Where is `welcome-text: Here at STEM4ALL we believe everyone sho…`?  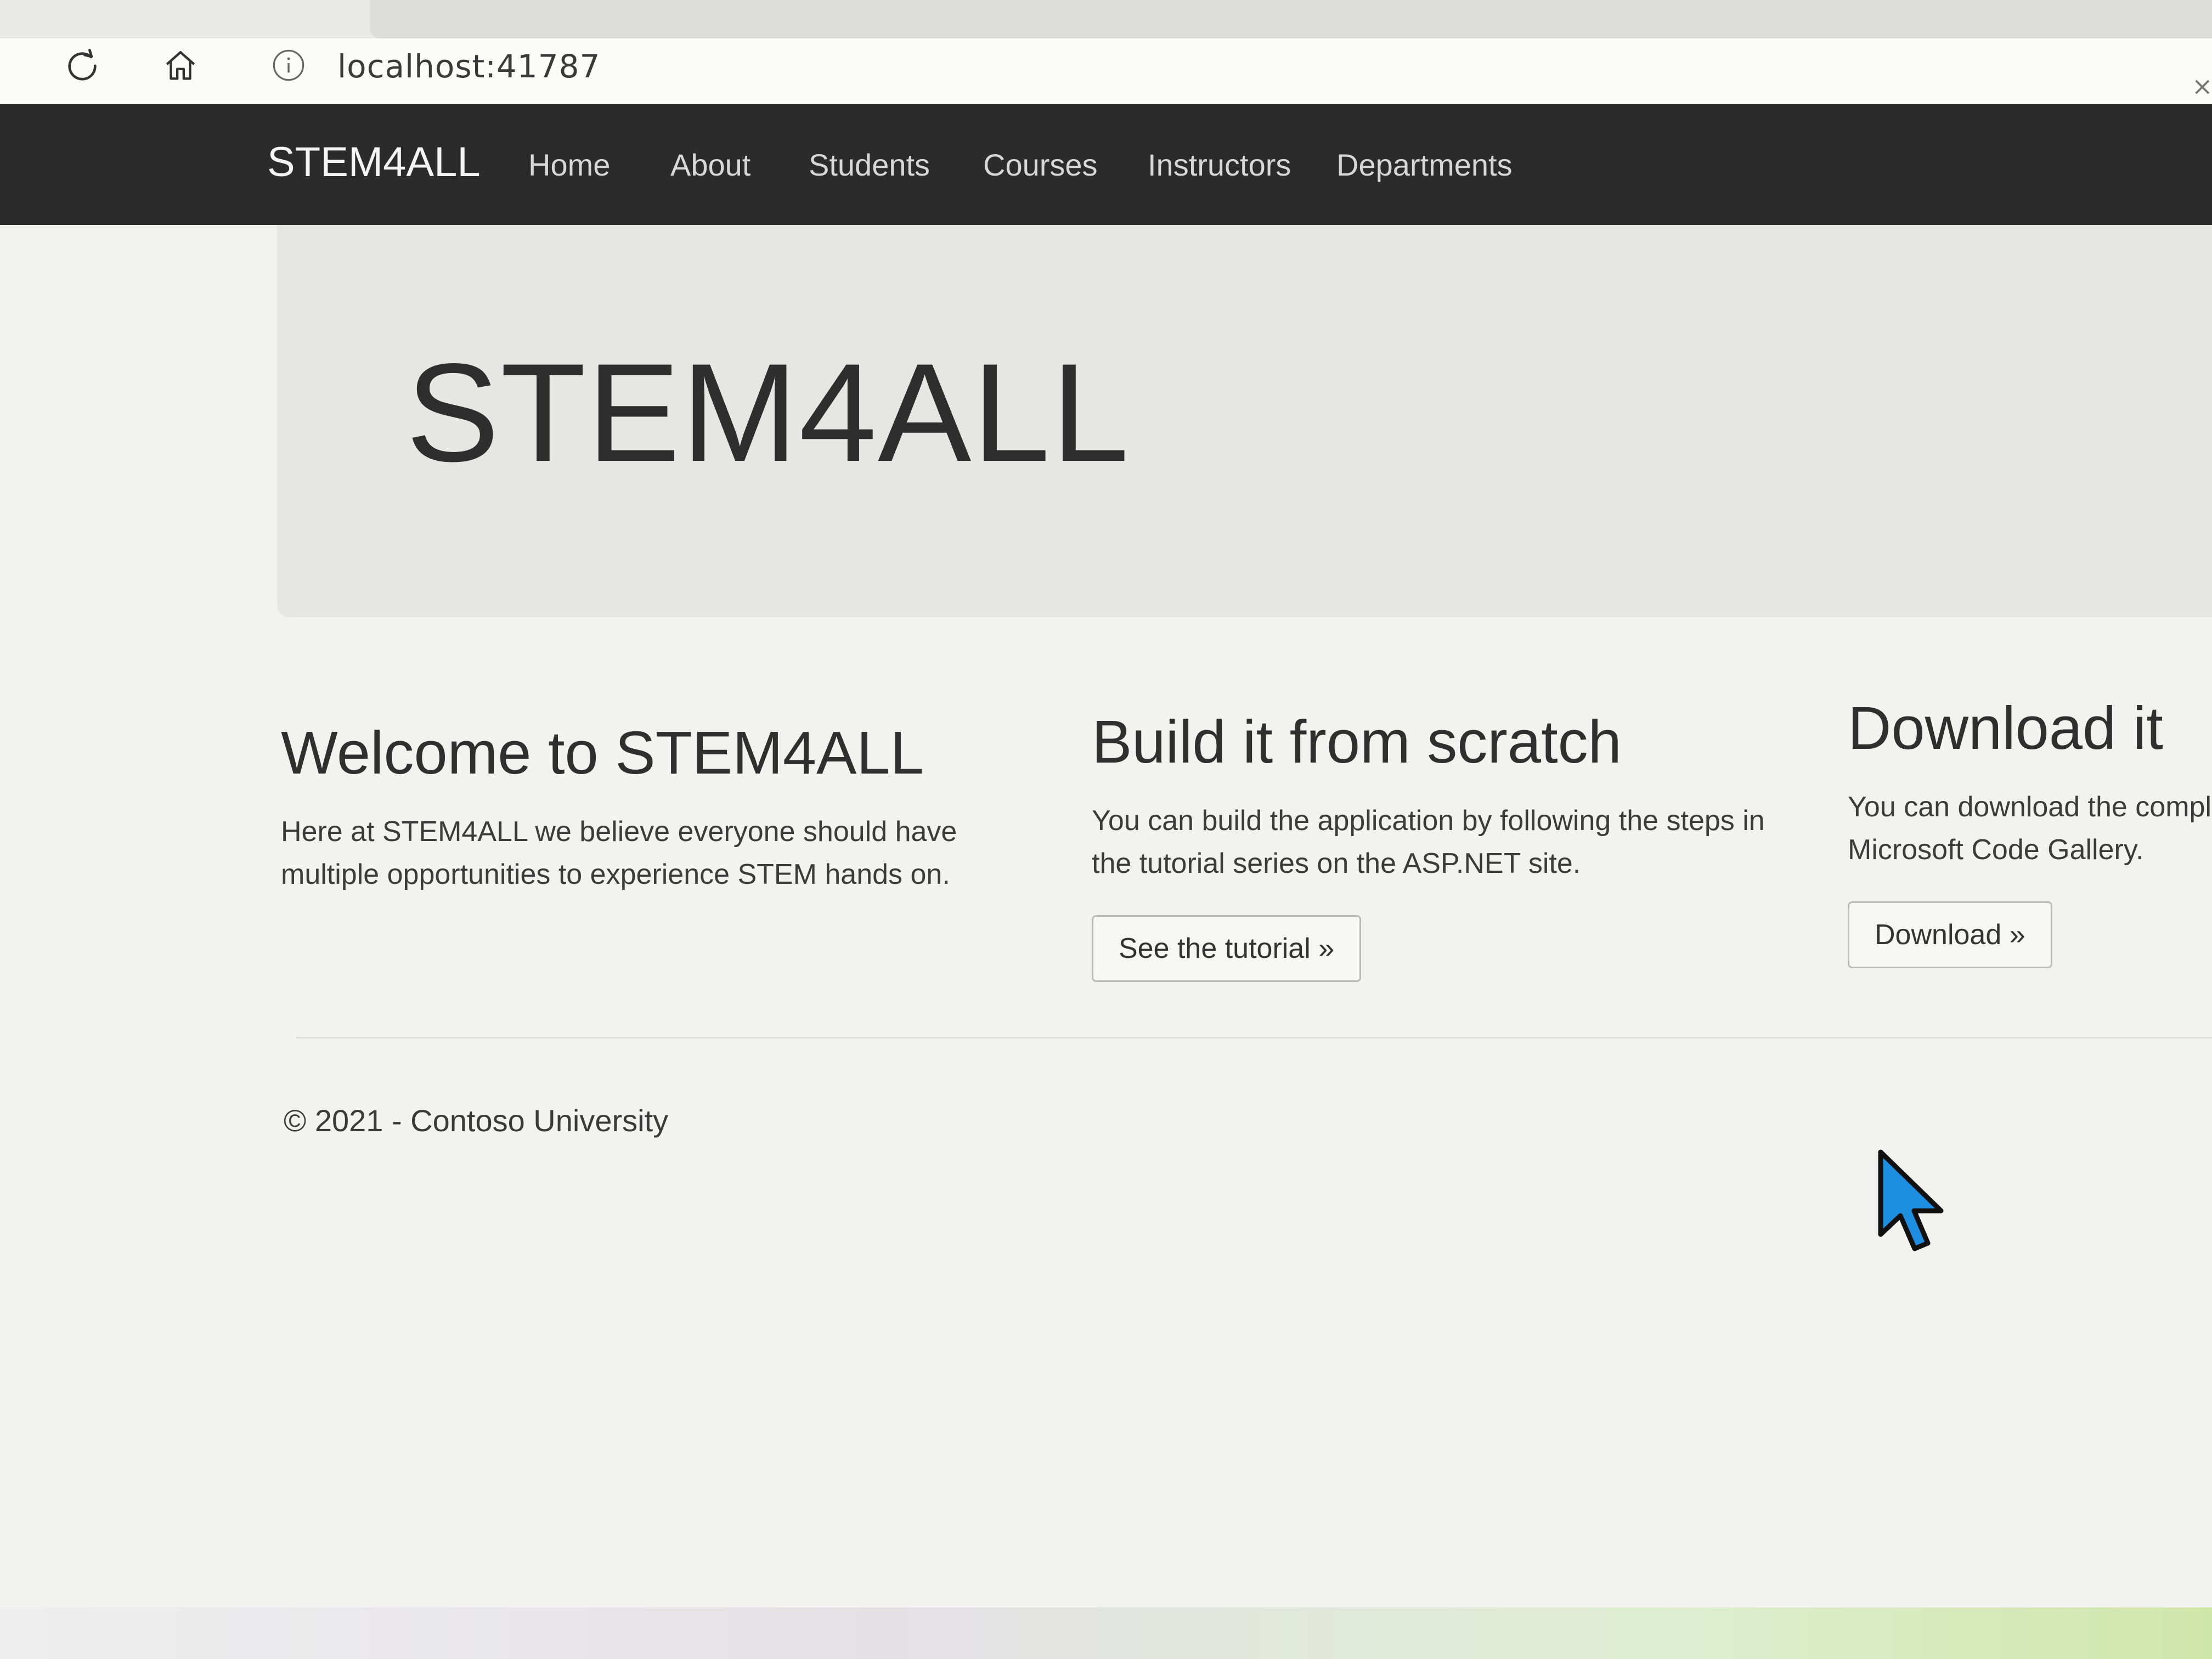 welcome-text: Here at STEM4ALL we believe everyone sho… is located at coordinates (619, 852).